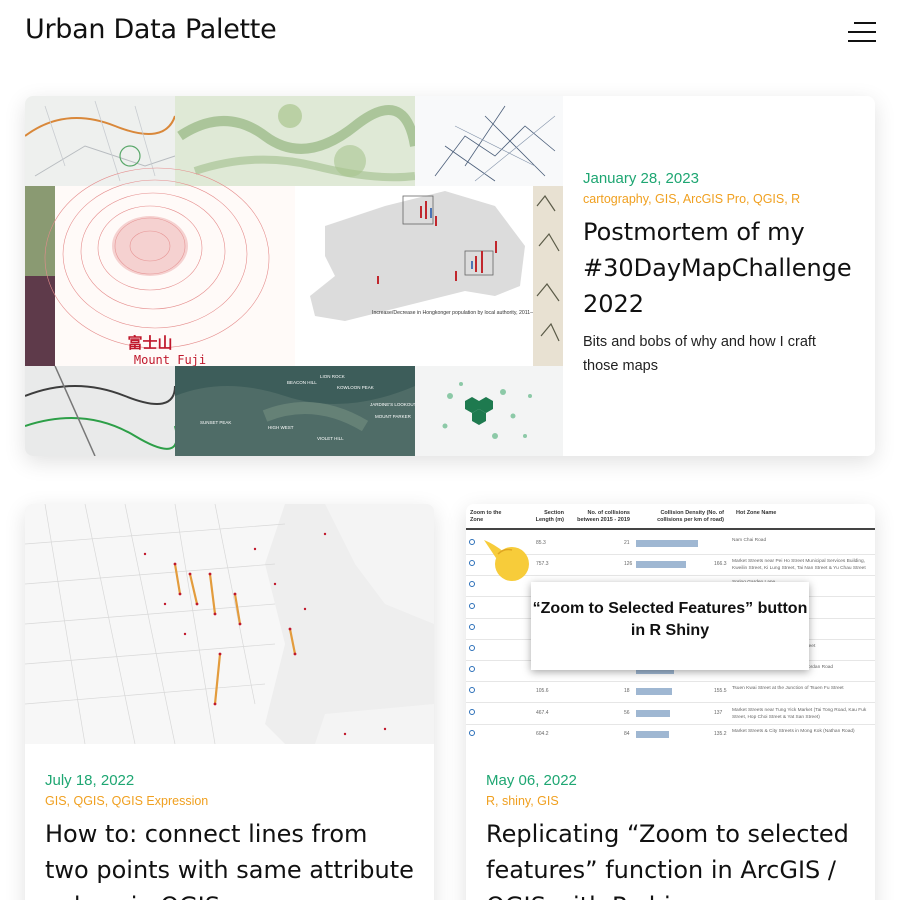  I want to click on post-thumbnail, so click(229, 624).